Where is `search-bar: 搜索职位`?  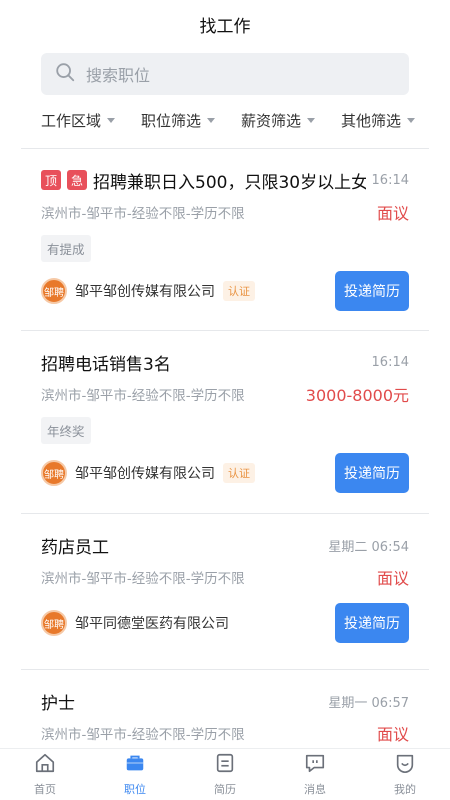 search-bar: 搜索职位 is located at coordinates (225, 74).